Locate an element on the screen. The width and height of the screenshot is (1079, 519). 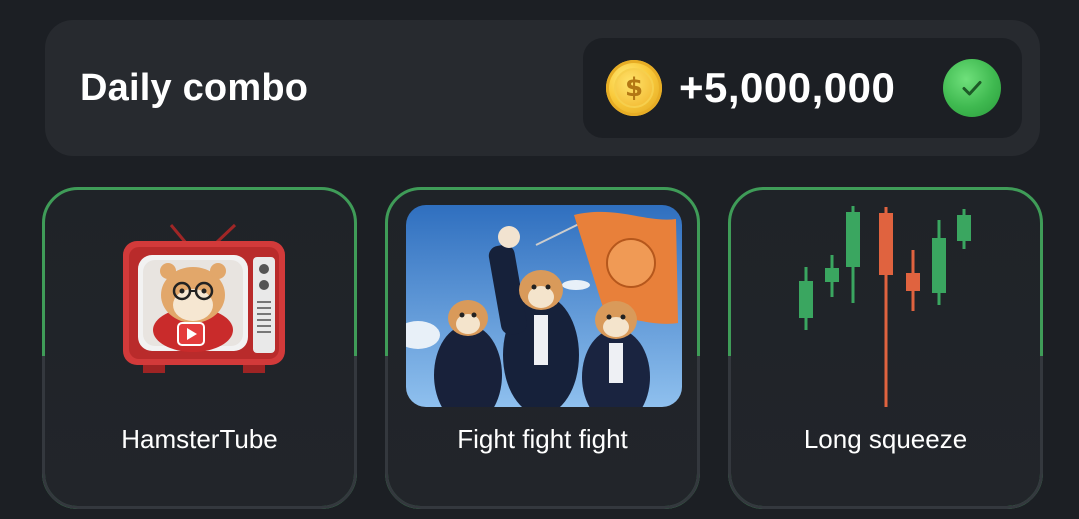
coin-symbol: $ is located at coordinates (634, 88).